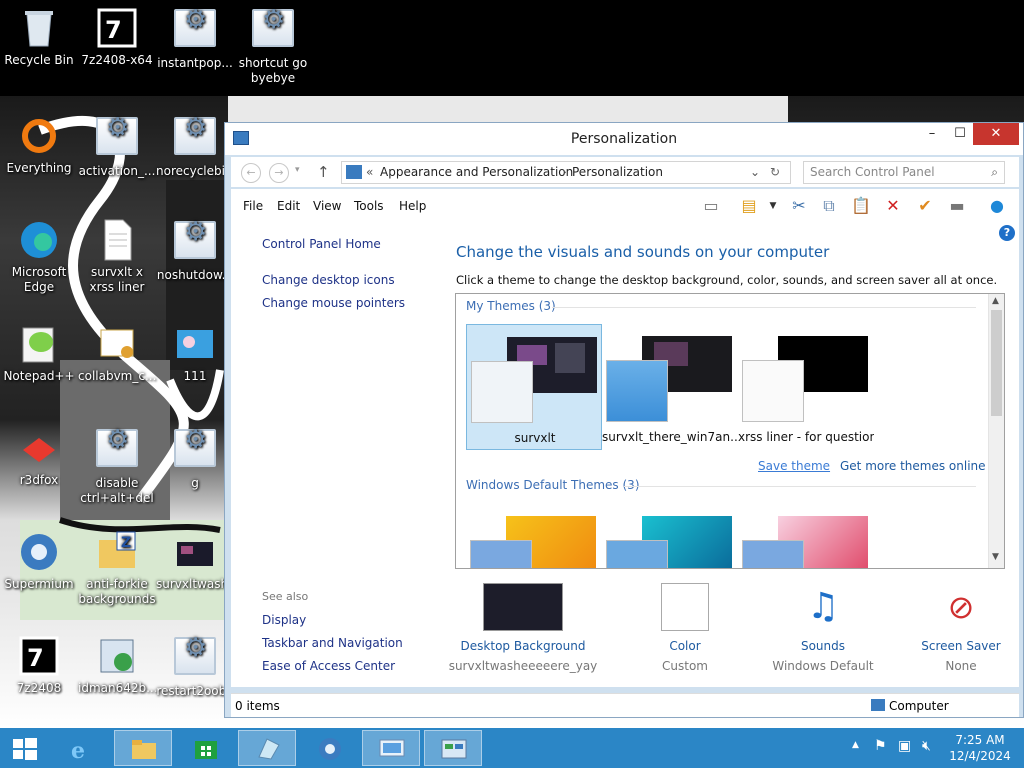 The image size is (1024, 768). What do you see at coordinates (799, 206) in the screenshot?
I see `cut-icon: ✂` at bounding box center [799, 206].